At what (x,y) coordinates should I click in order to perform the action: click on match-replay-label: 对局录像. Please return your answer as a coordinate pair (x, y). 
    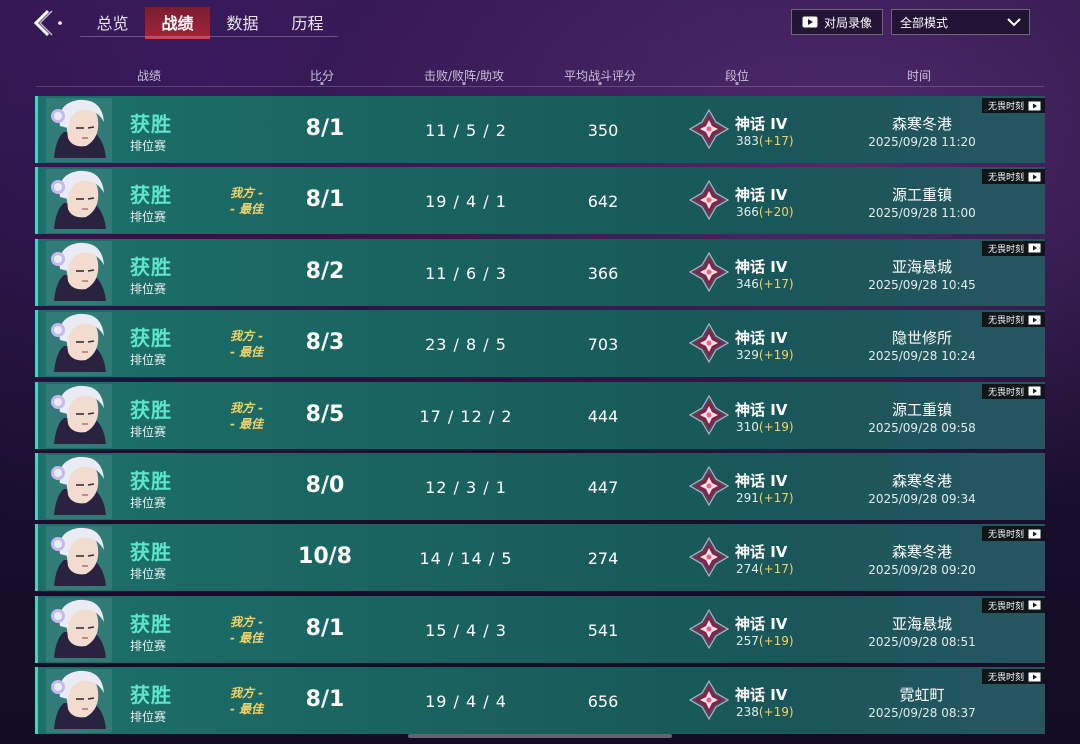
    Looking at the image, I should click on (847, 22).